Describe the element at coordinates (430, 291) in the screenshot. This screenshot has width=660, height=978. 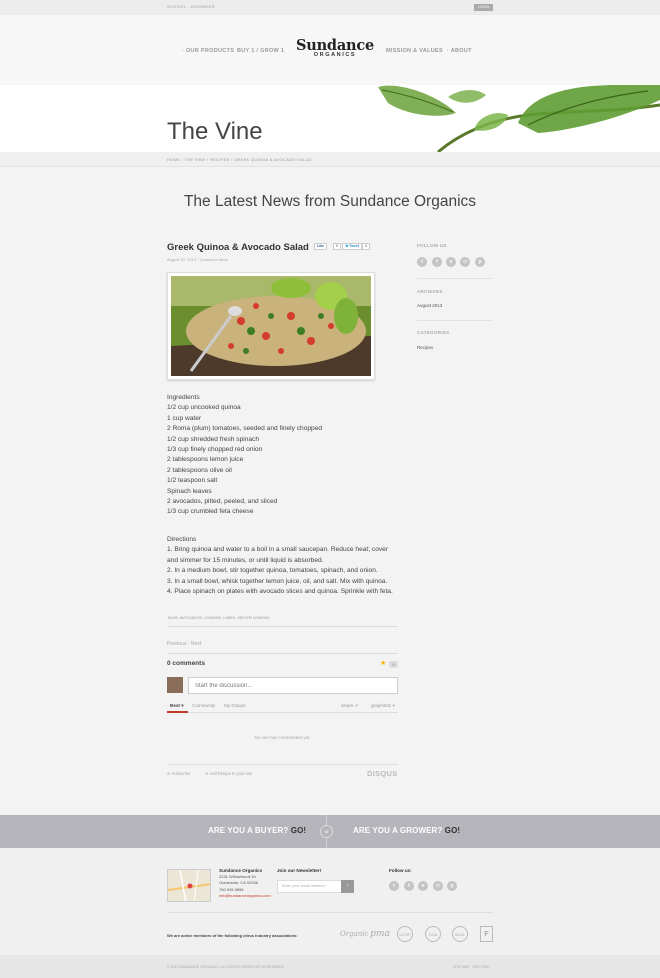
I see `sidebar-archives-heading: ARCHIVES` at that location.